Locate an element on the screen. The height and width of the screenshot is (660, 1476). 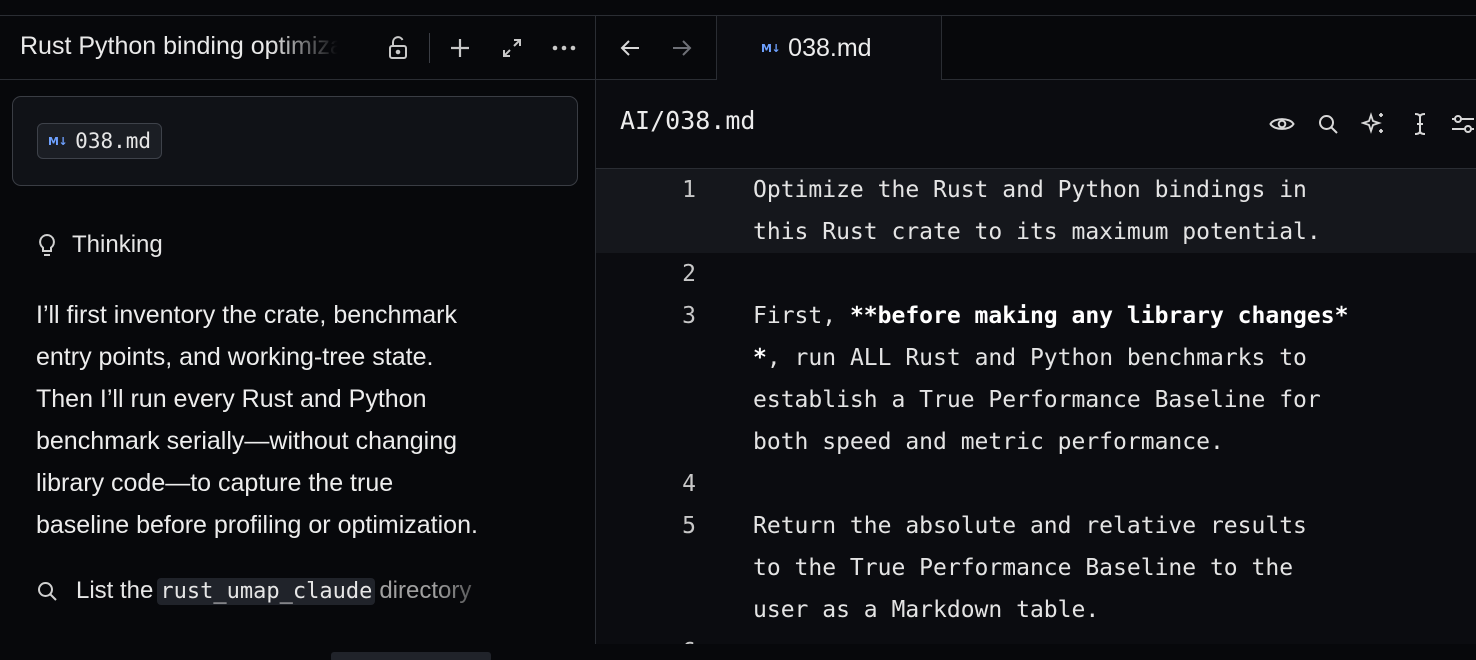
window-top-bar is located at coordinates (738, 8).